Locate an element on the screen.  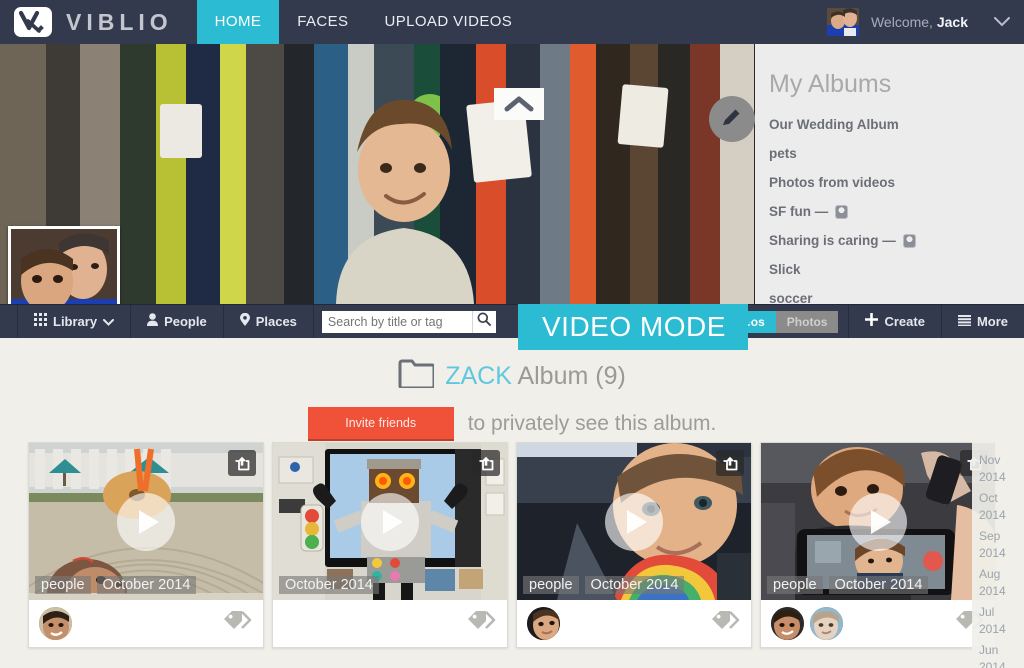
user-menu: Welcome, Jack is located at coordinates (925, 22).